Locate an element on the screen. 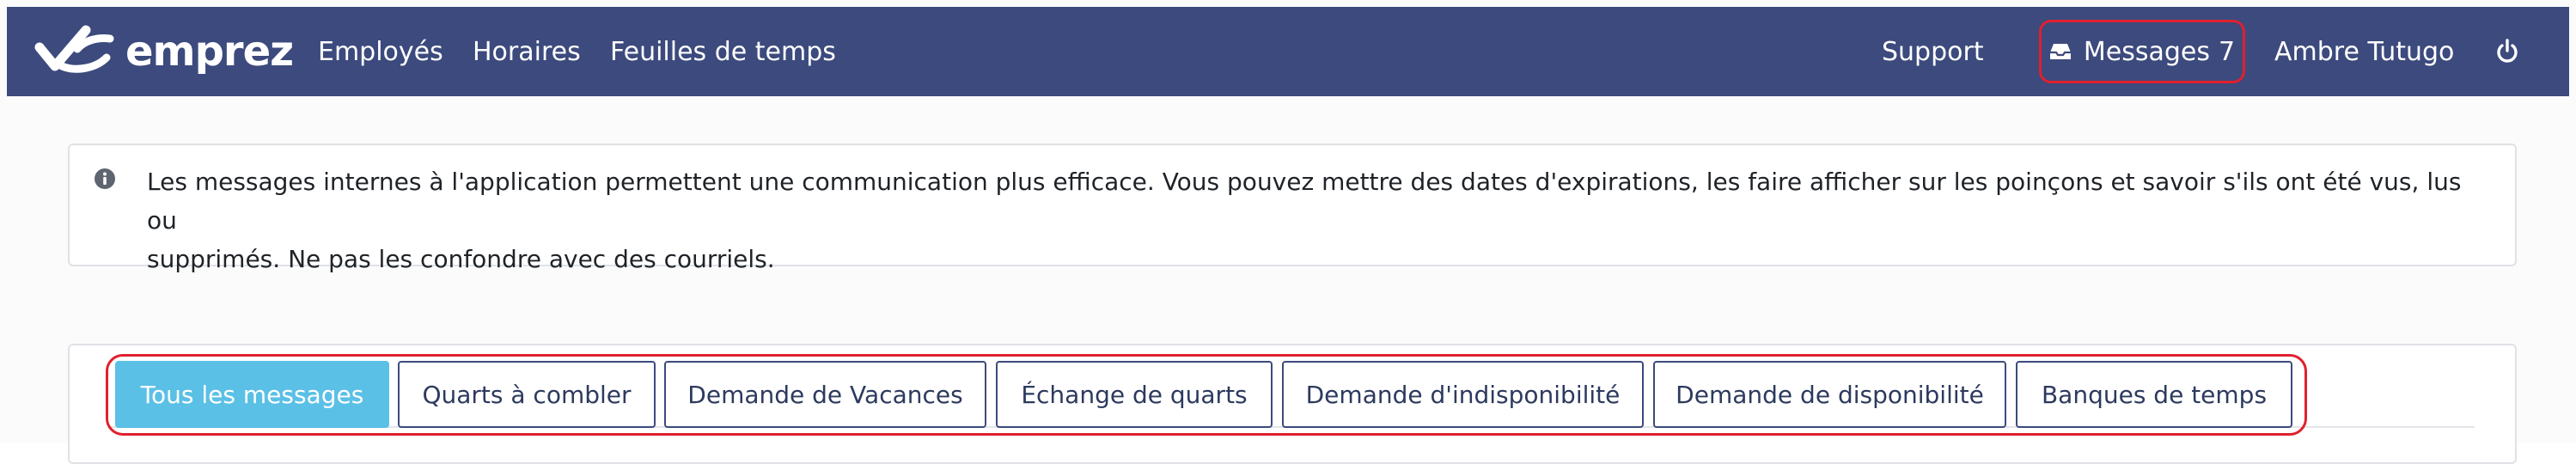  brand-name: emprez is located at coordinates (209, 51).